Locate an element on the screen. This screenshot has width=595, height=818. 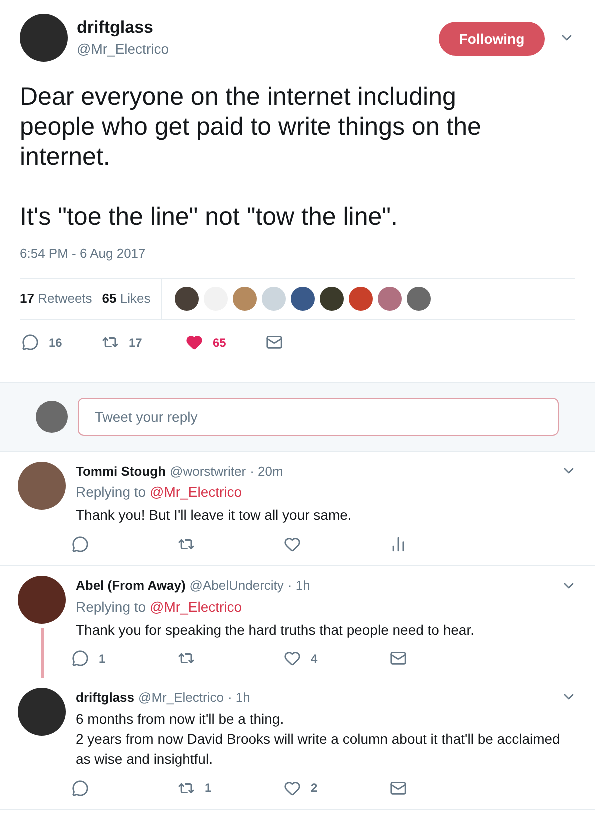
author-handle: @Mr_Electrico is located at coordinates (123, 49).